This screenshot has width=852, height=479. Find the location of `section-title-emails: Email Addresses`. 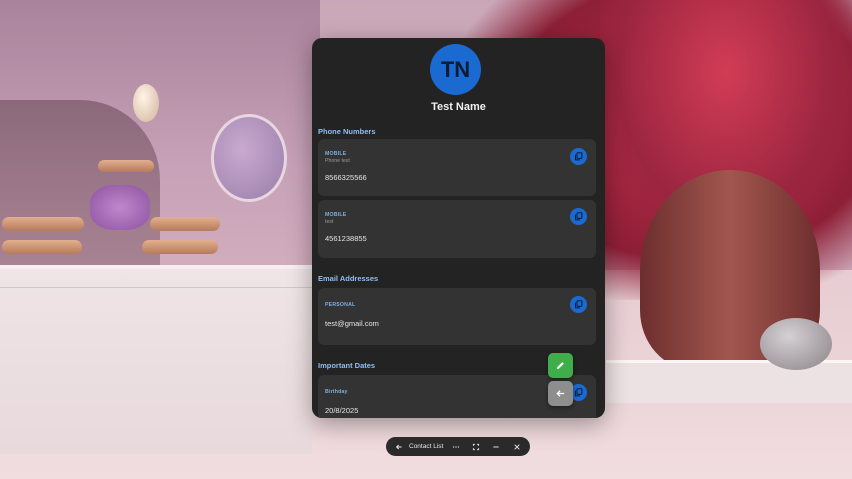

section-title-emails: Email Addresses is located at coordinates (348, 278).